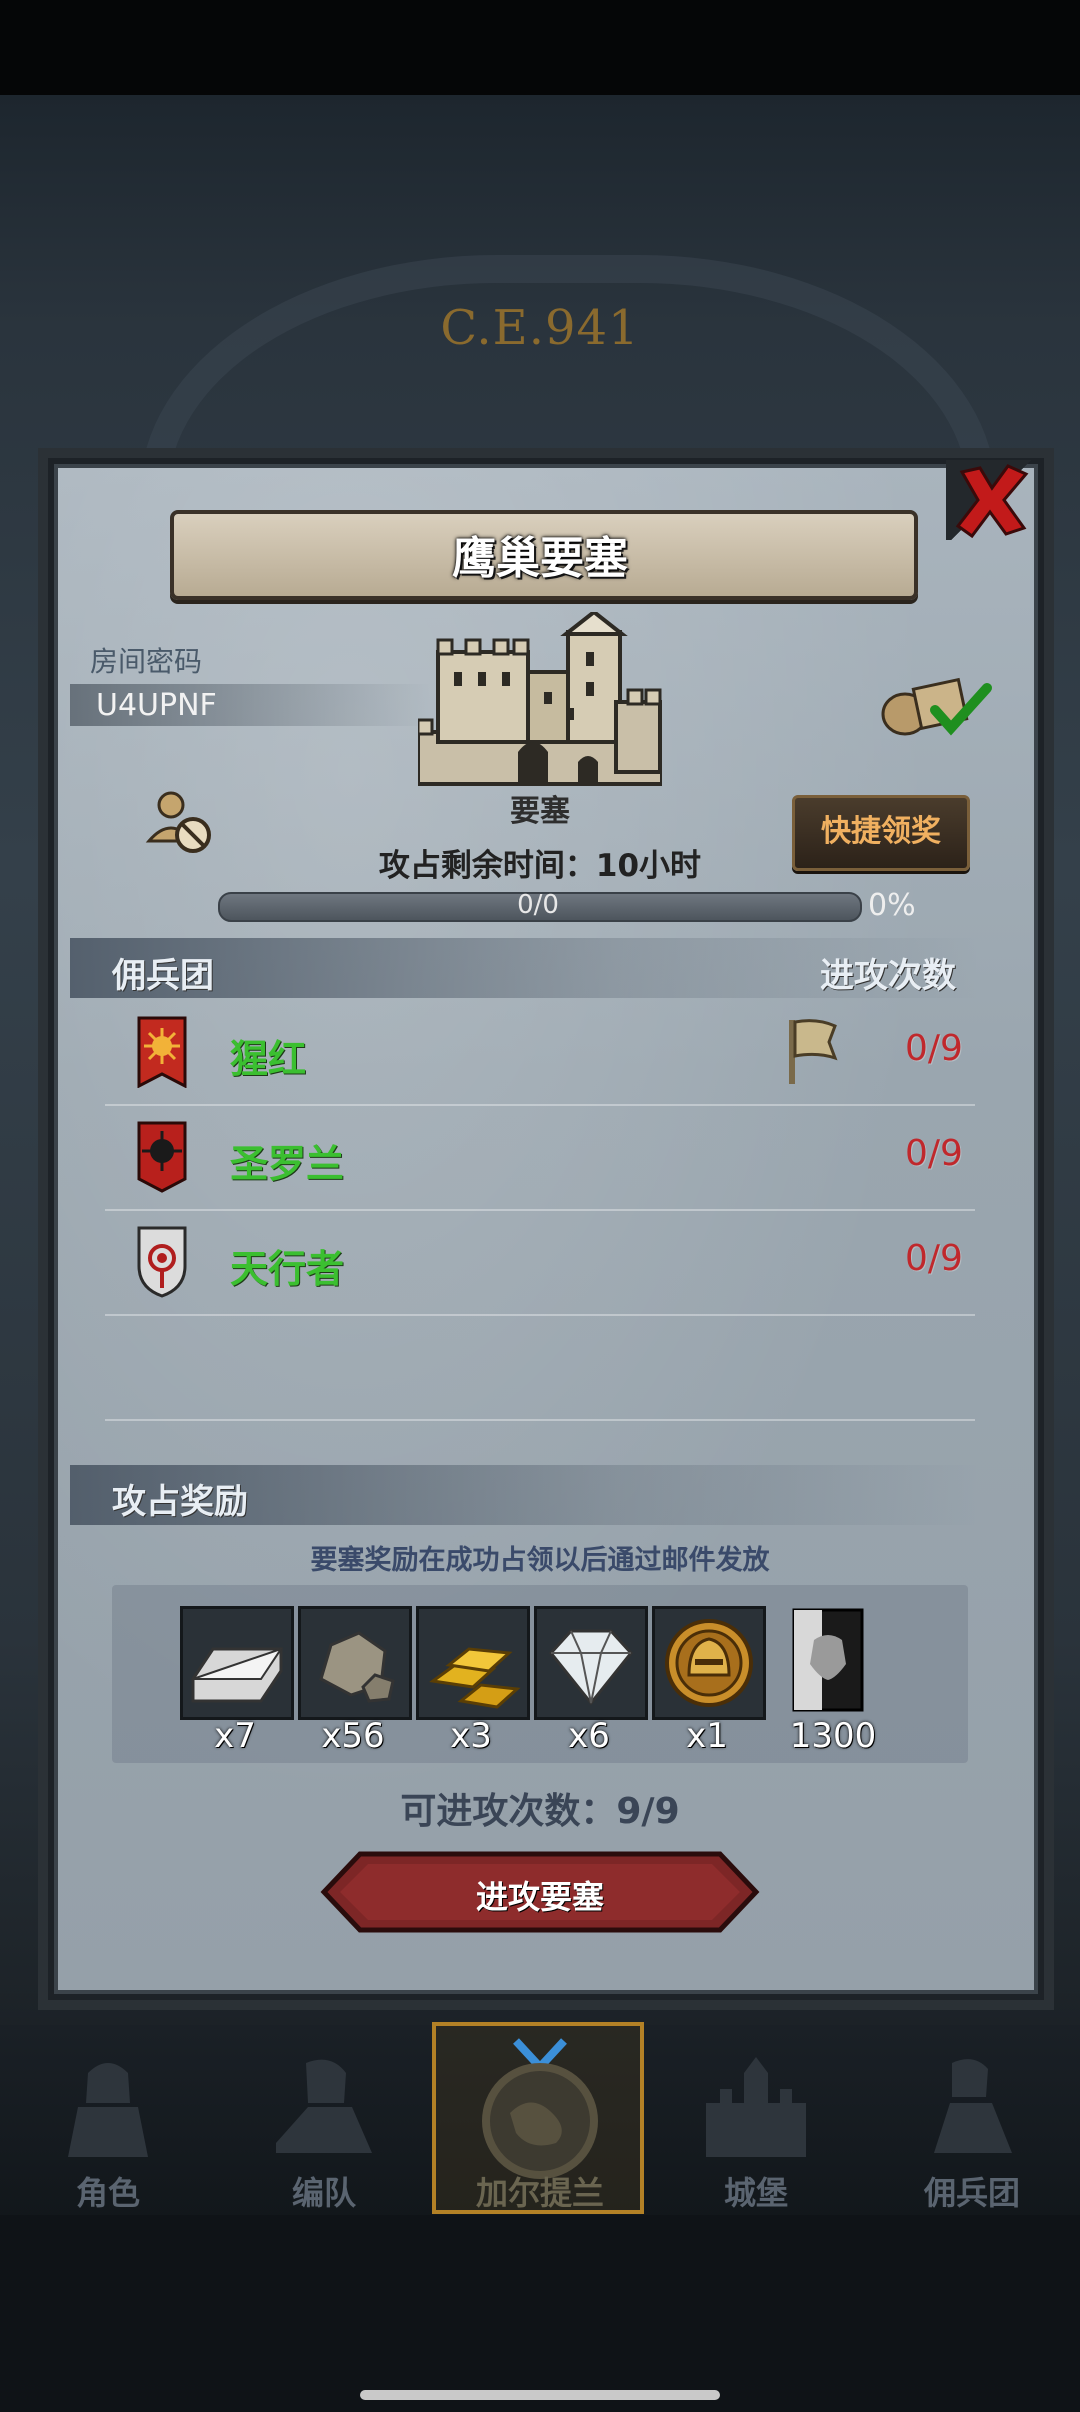 This screenshot has height=2412, width=1080. I want to click on mercenary-name: 猩红, so click(268, 1059).